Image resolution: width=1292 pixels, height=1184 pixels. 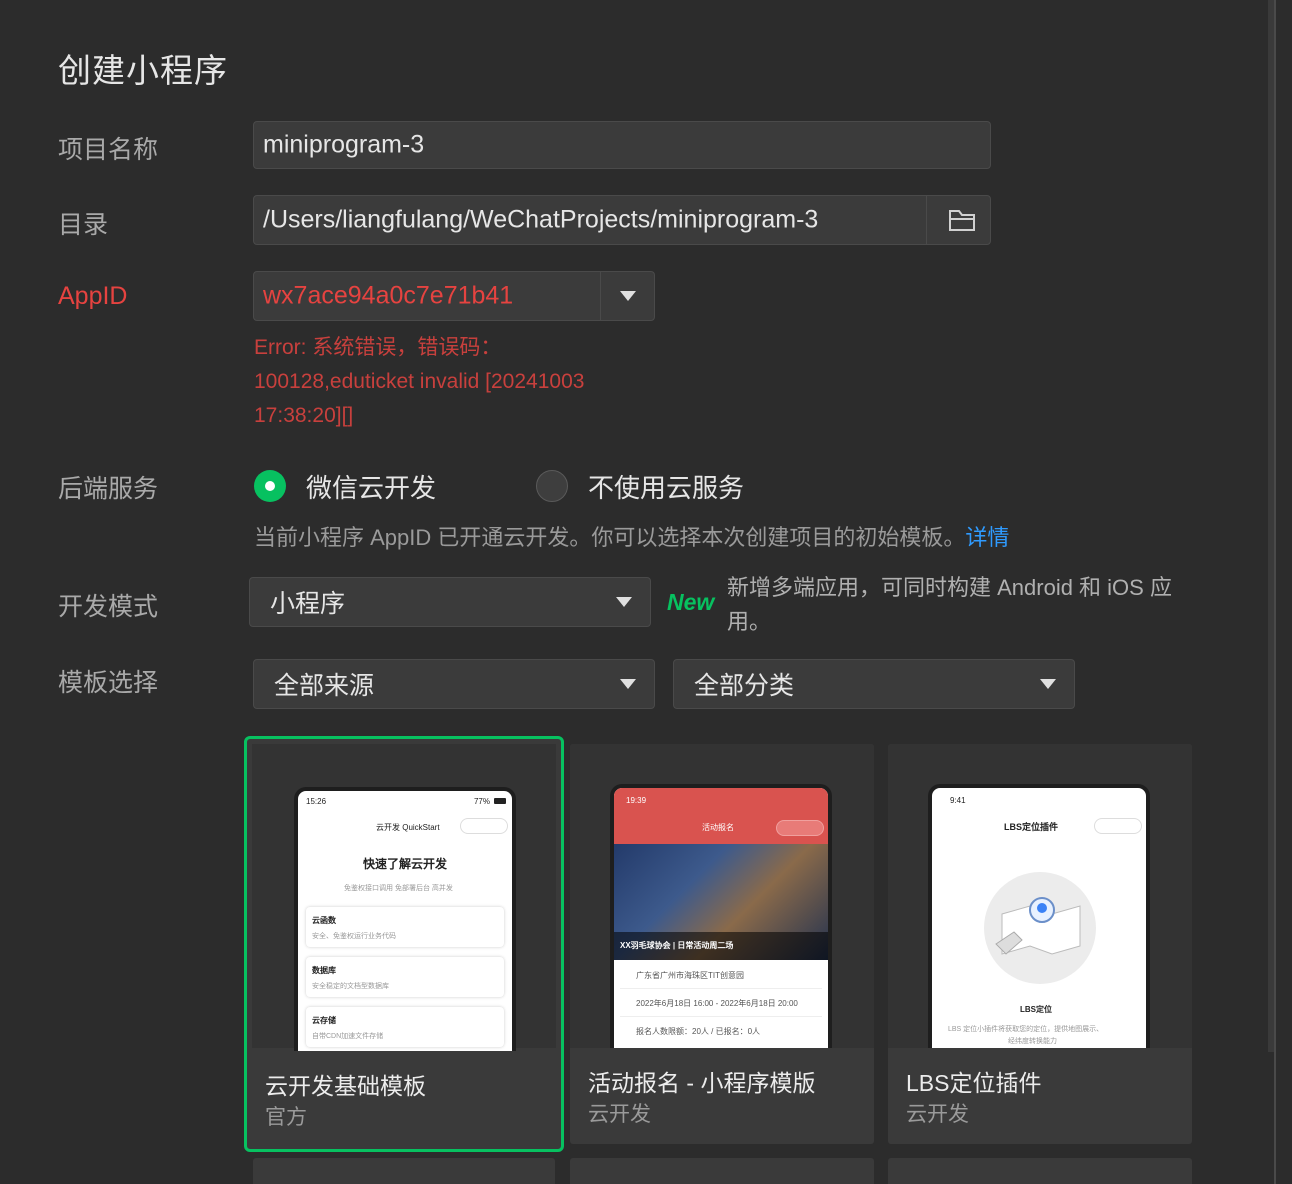 What do you see at coordinates (345, 1086) in the screenshot?
I see `template-card-title: 云开发基础模板` at bounding box center [345, 1086].